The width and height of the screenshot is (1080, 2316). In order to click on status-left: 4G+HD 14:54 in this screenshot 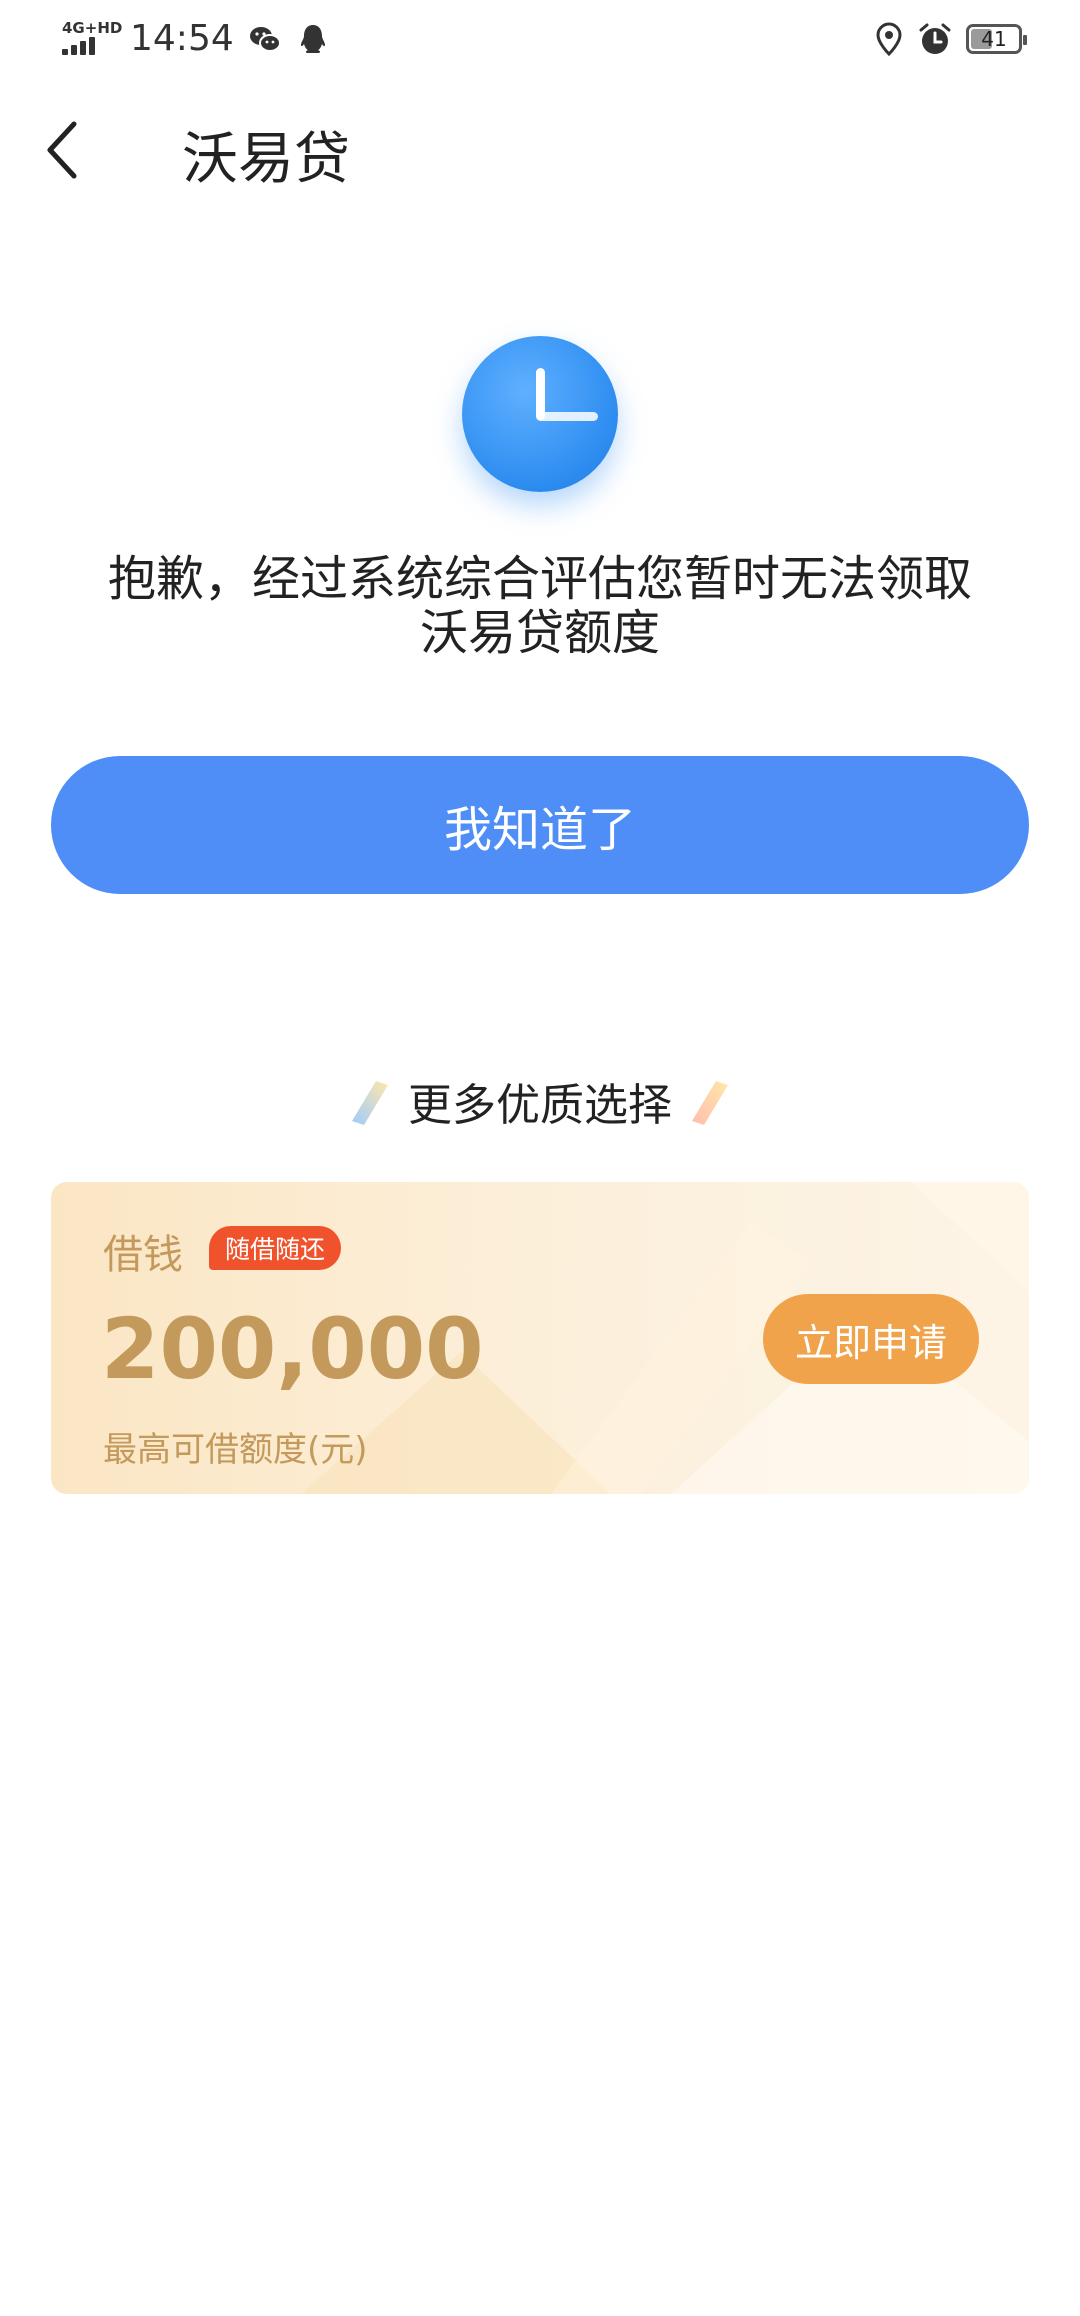, I will do `click(196, 38)`.